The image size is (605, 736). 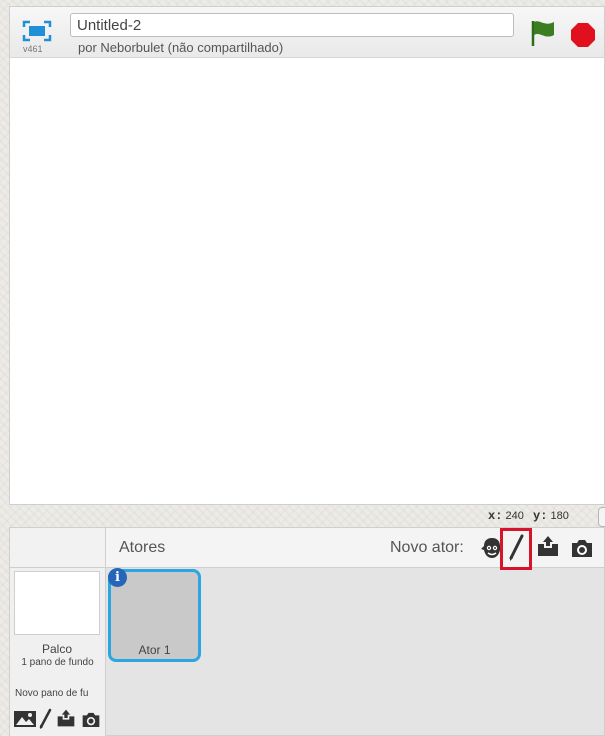 I want to click on x-label: x:, so click(x=495, y=516).